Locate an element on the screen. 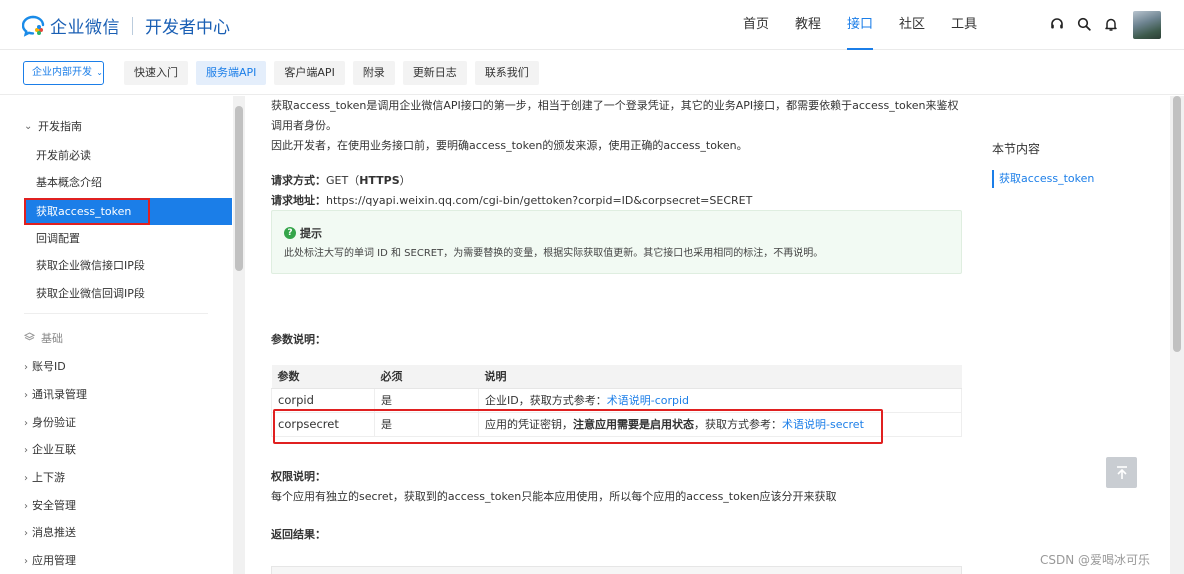 The height and width of the screenshot is (574, 1184). sidebar-tree-messages: › 消息推送 is located at coordinates (50, 532).